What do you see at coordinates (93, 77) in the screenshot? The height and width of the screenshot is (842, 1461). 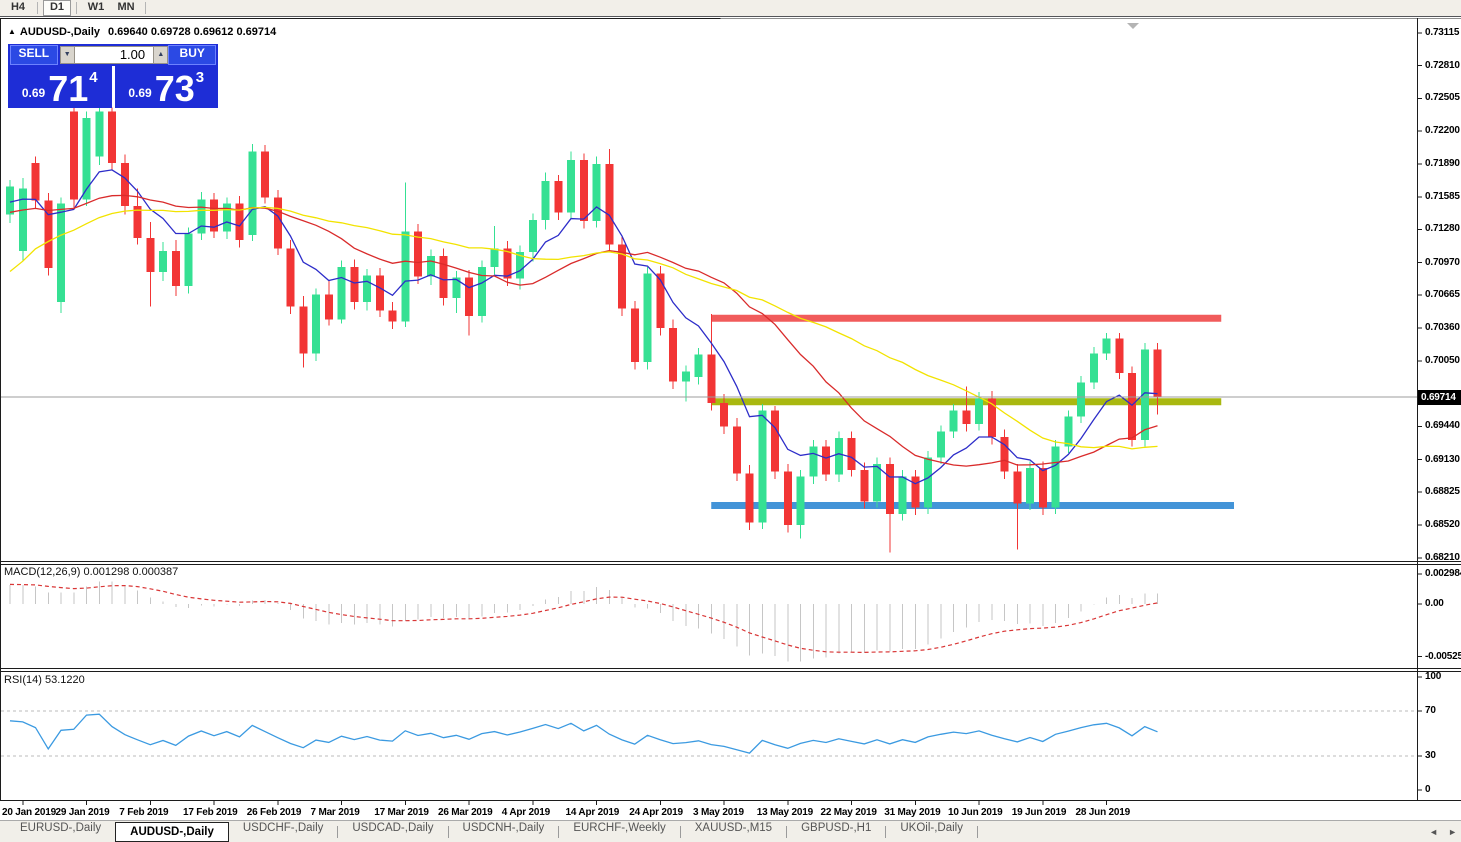 I see `sell-price-pip: 4` at bounding box center [93, 77].